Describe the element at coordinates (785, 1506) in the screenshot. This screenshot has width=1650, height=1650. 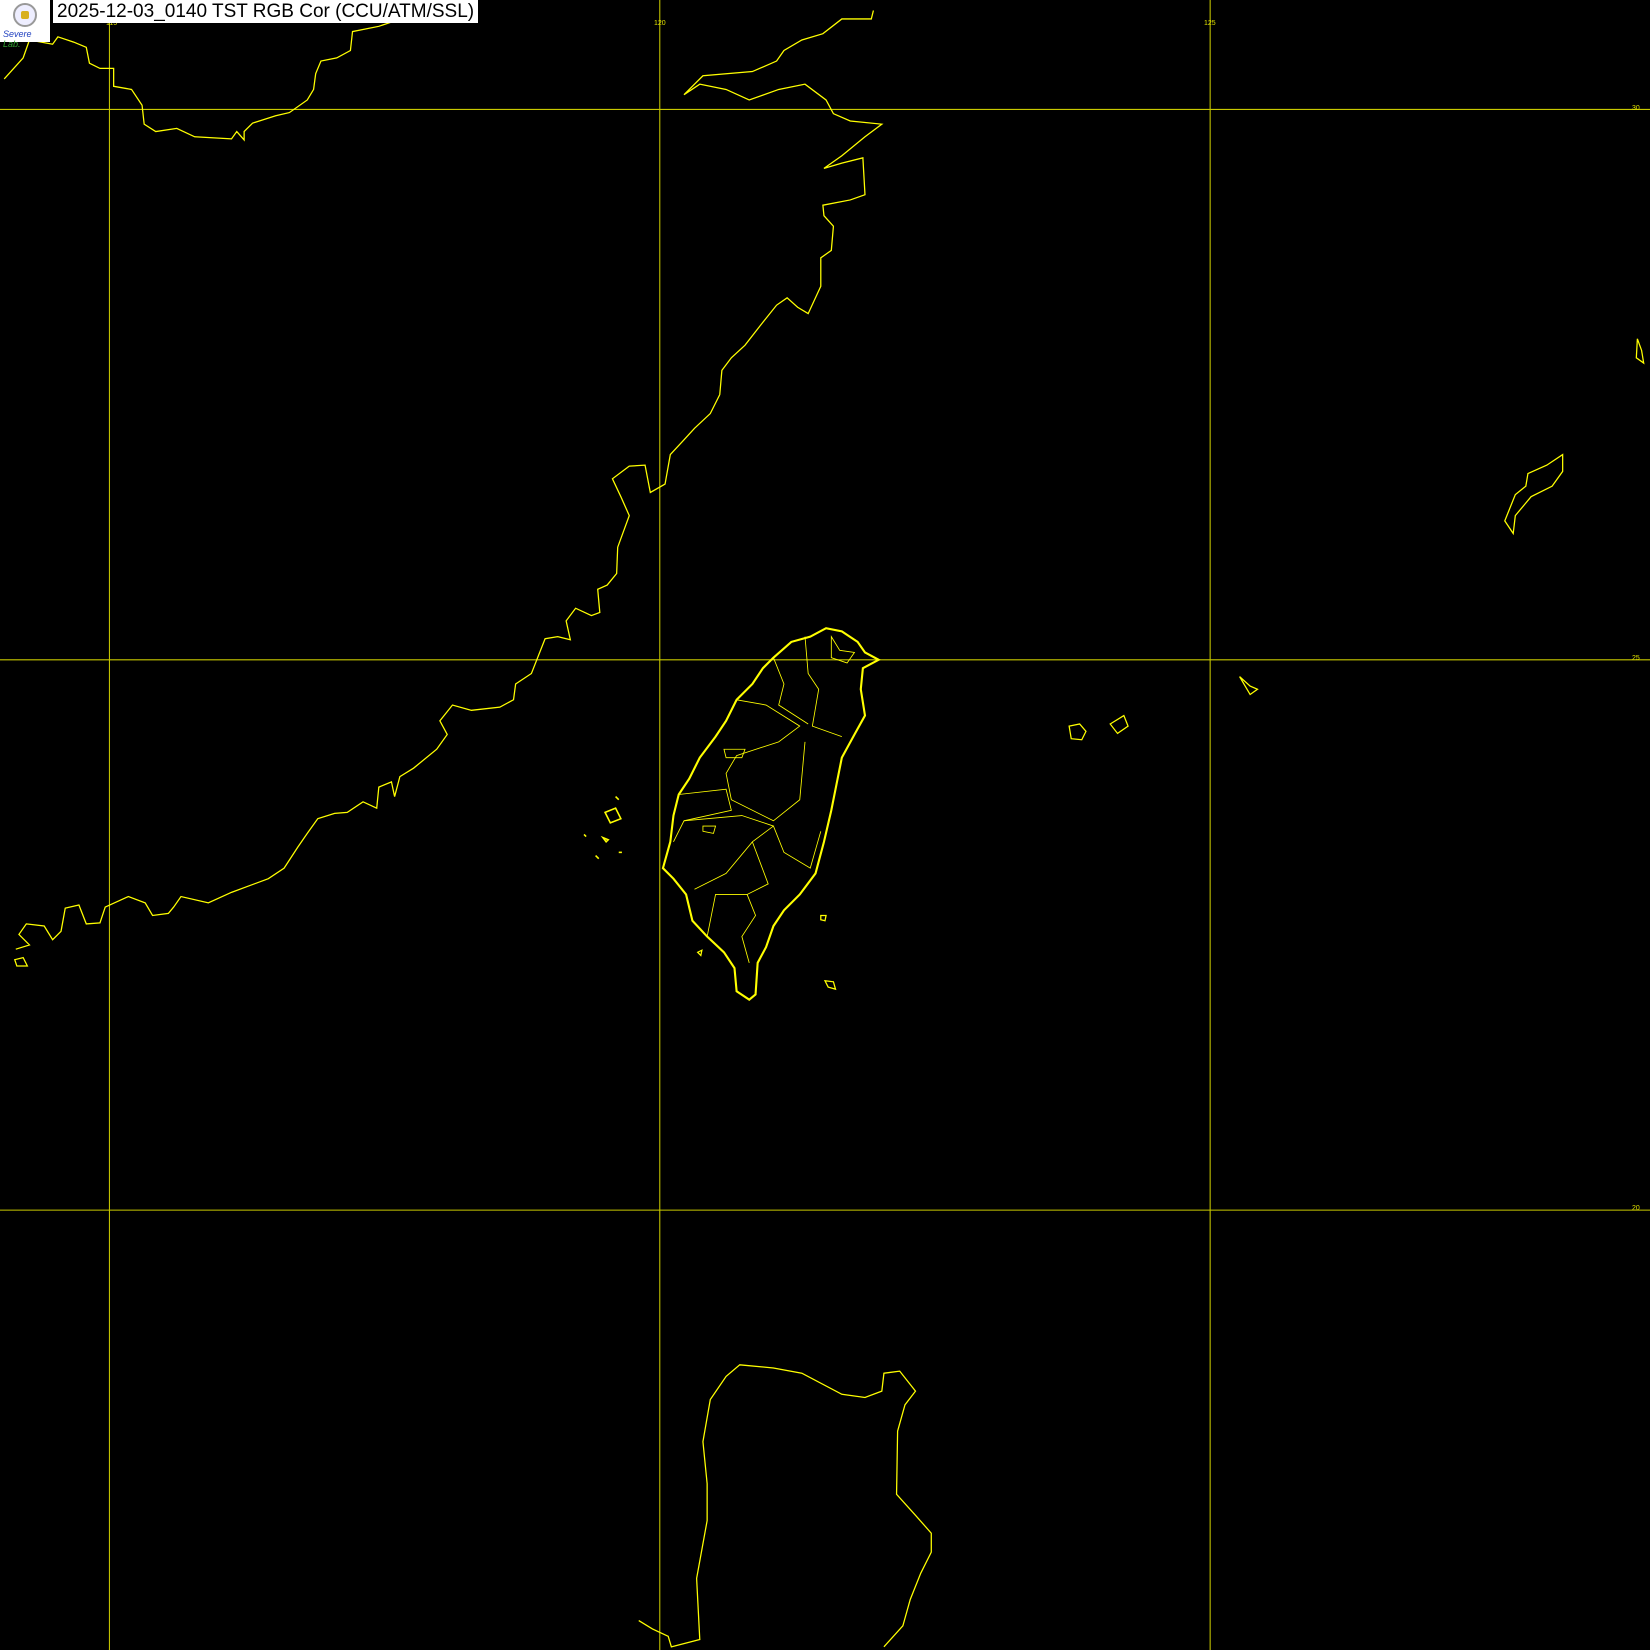
I see `coastline-luzon` at that location.